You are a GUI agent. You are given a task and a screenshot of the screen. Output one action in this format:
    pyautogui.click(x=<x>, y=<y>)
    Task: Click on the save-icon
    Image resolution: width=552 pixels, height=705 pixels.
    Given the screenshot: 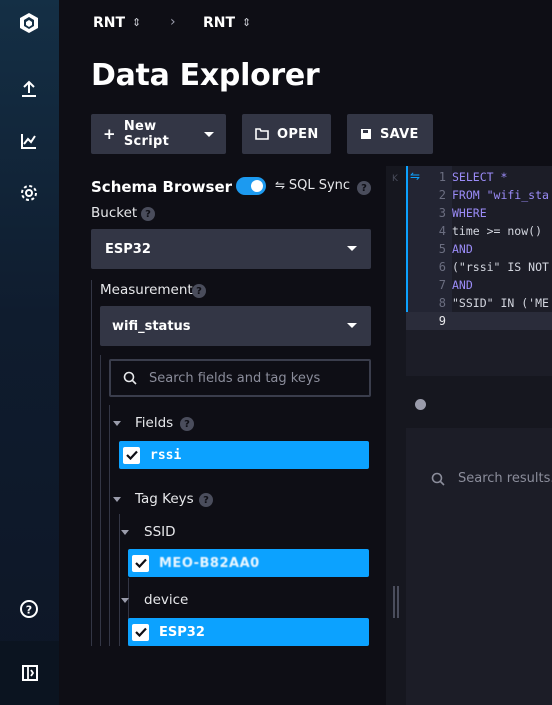 What is the action you would take?
    pyautogui.click(x=366, y=134)
    